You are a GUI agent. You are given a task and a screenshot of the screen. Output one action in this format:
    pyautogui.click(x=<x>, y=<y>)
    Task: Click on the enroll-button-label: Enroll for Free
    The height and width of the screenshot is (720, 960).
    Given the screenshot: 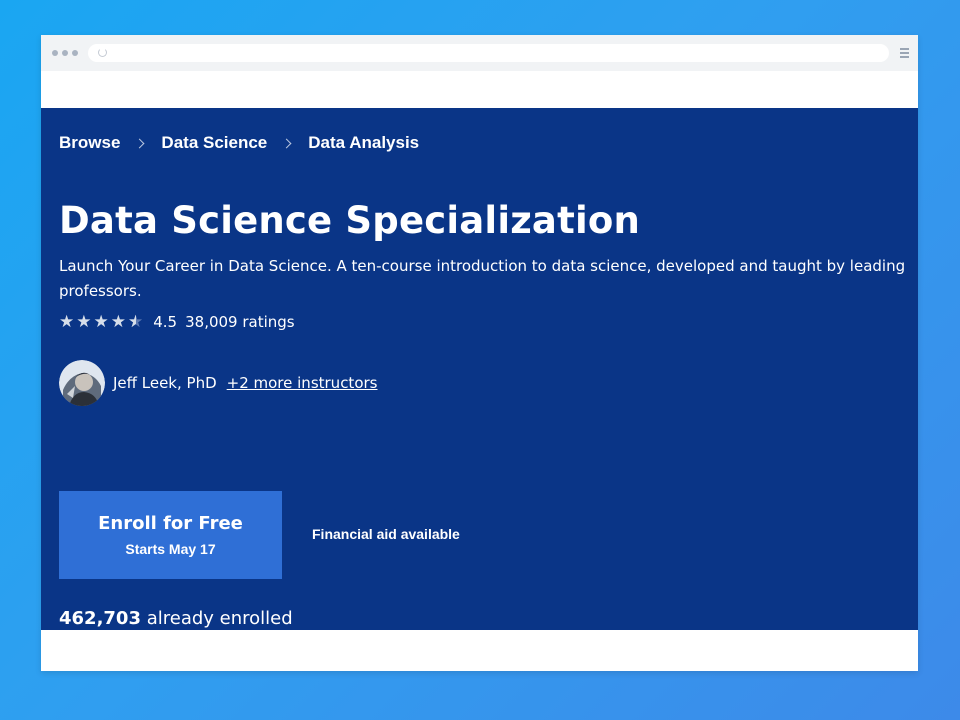 What is the action you would take?
    pyautogui.click(x=170, y=523)
    